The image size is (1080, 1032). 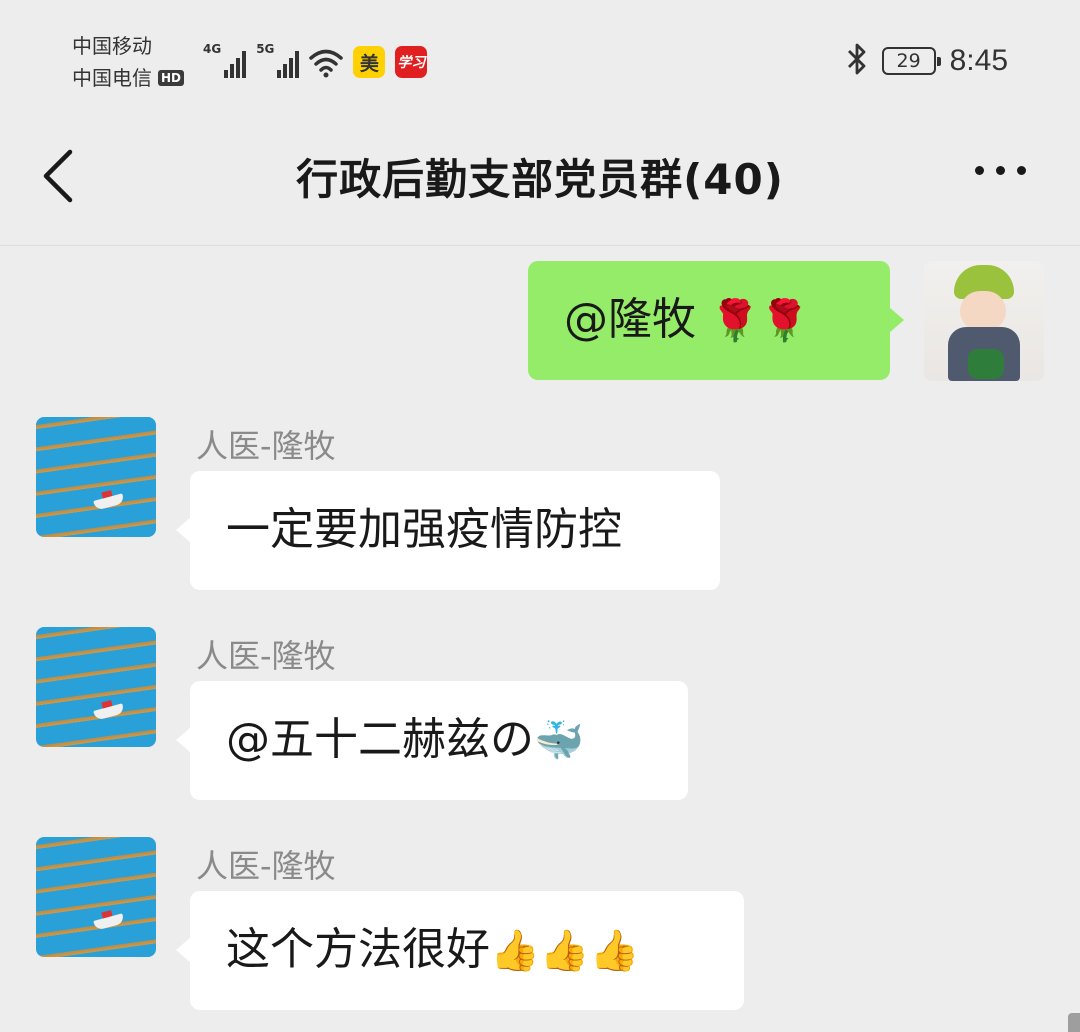 I want to click on status-right: 29 8:45, so click(x=927, y=61).